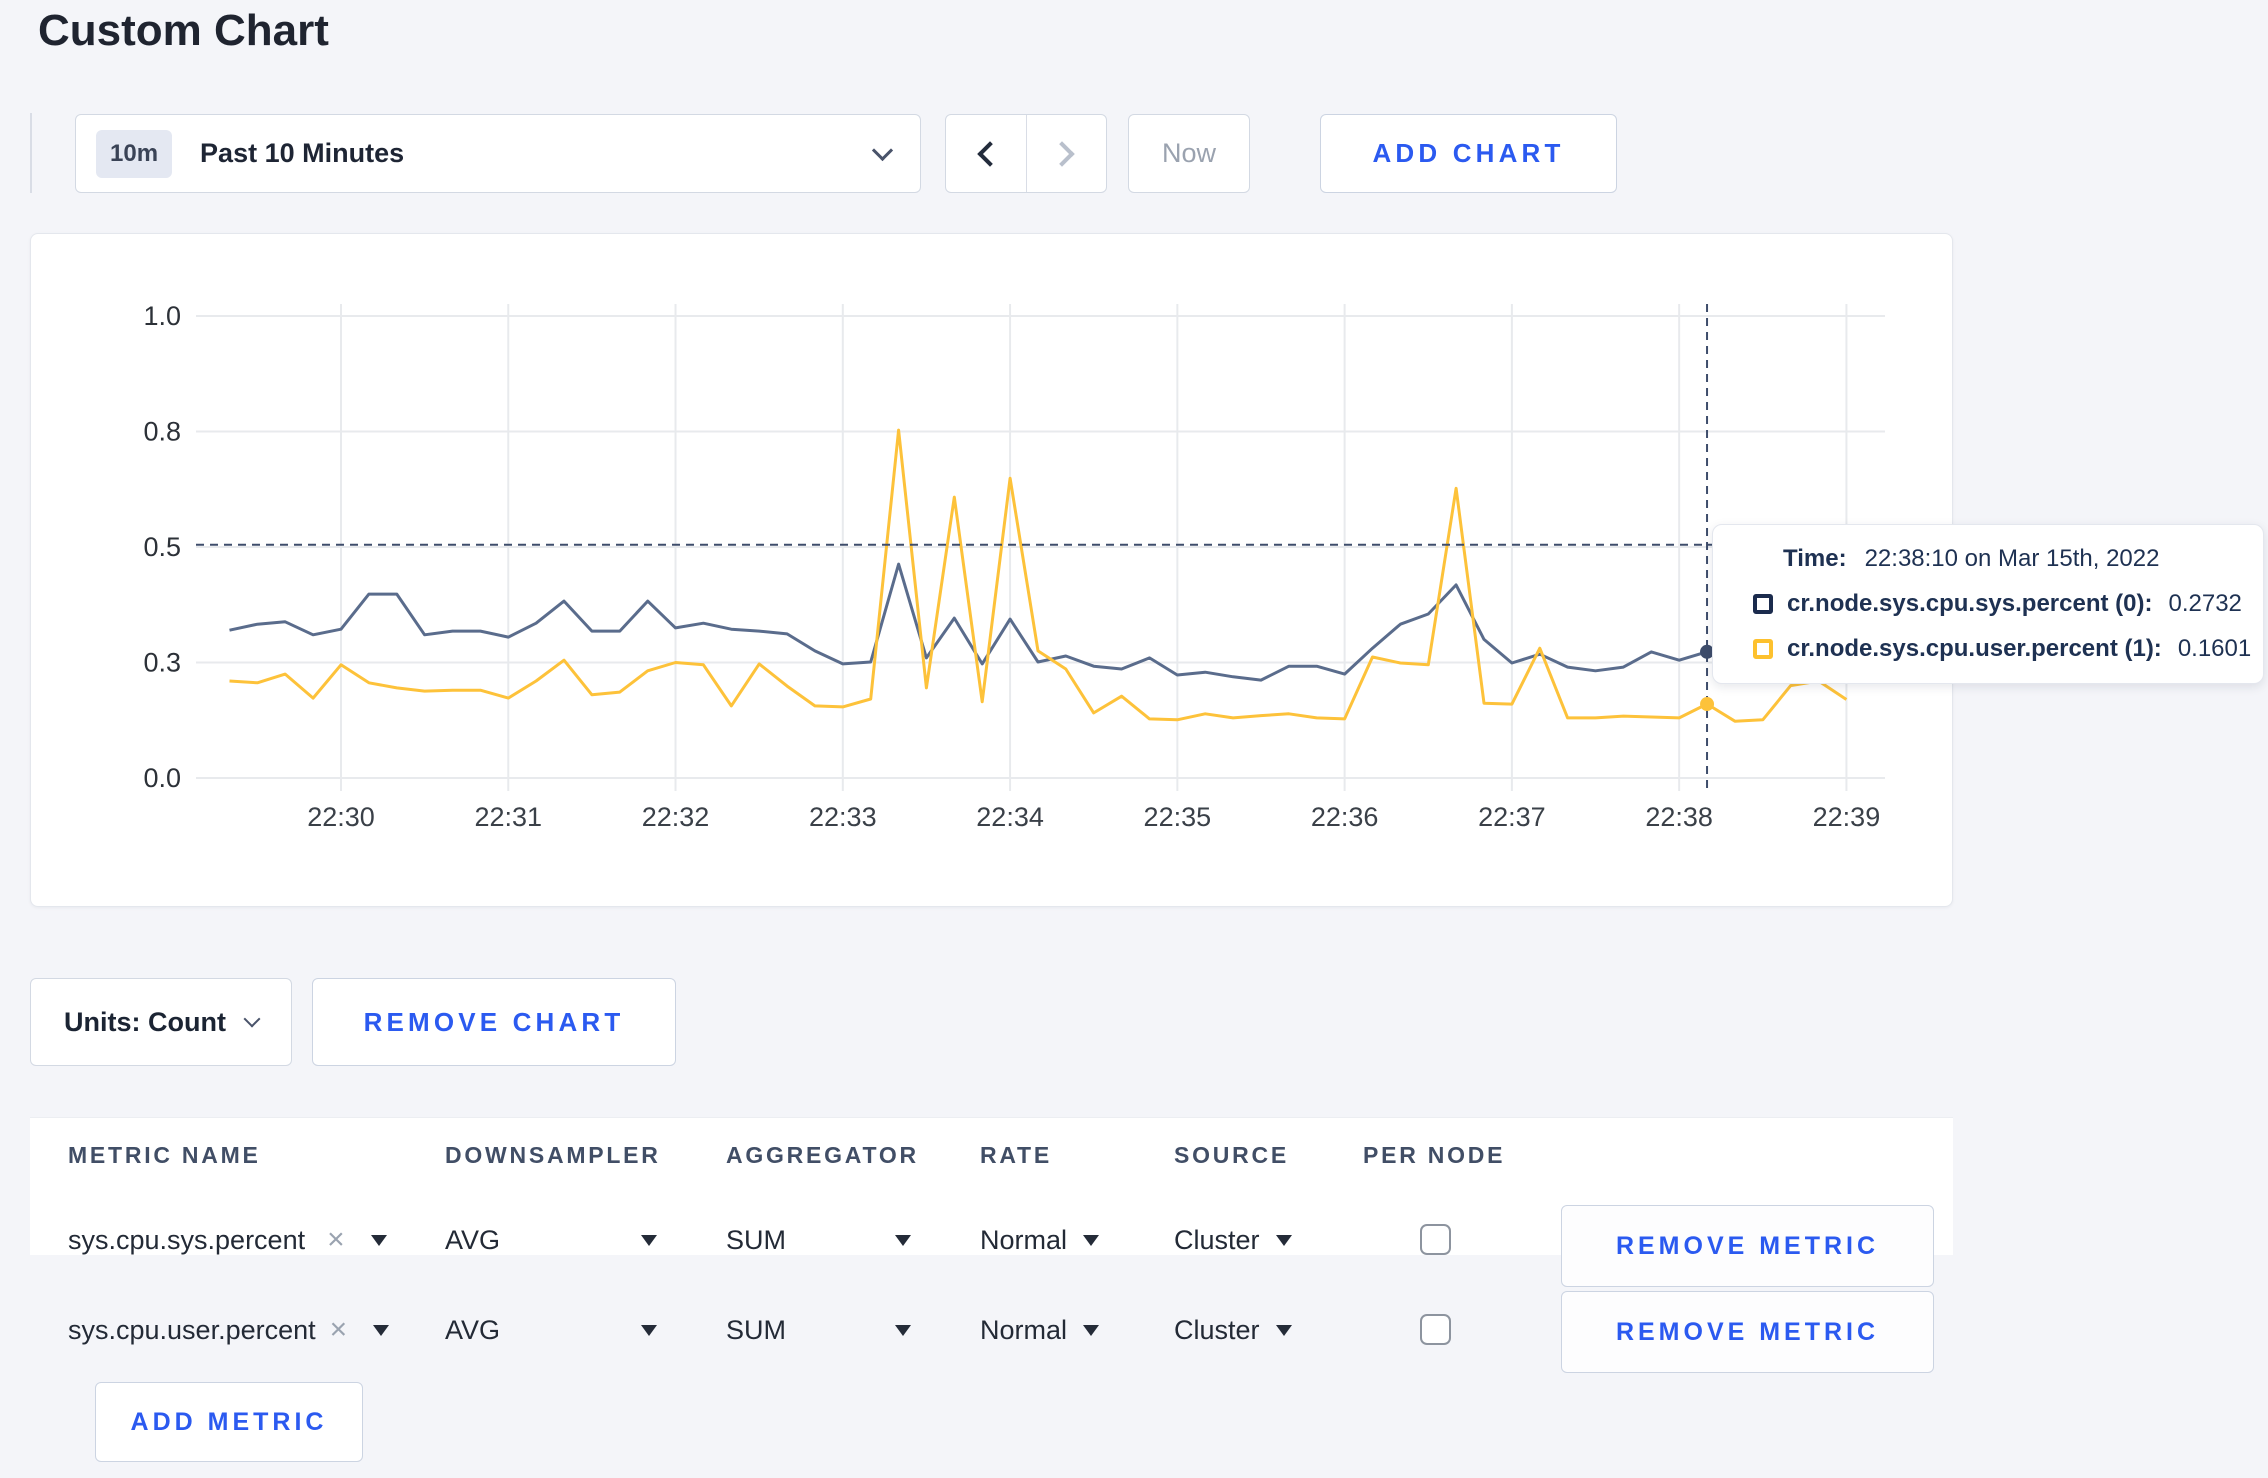 The width and height of the screenshot is (2268, 1478). Describe the element at coordinates (1231, 1155) in the screenshot. I see `col-header-source: SOURCE` at that location.